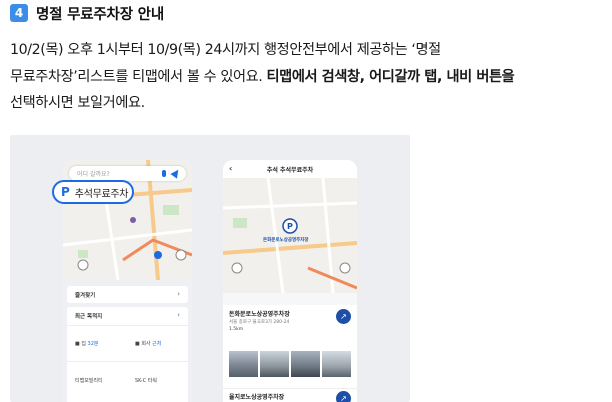 The image size is (612, 402). What do you see at coordinates (93, 344) in the screenshot?
I see `home-value: 32분` at bounding box center [93, 344].